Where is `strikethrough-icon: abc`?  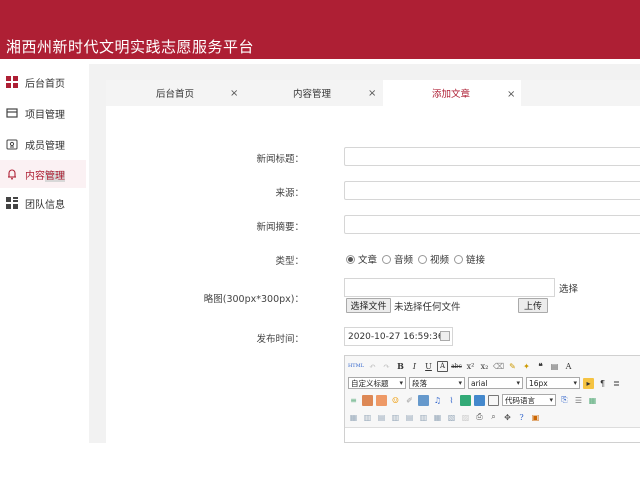
strikethrough-icon: abc is located at coordinates (456, 366).